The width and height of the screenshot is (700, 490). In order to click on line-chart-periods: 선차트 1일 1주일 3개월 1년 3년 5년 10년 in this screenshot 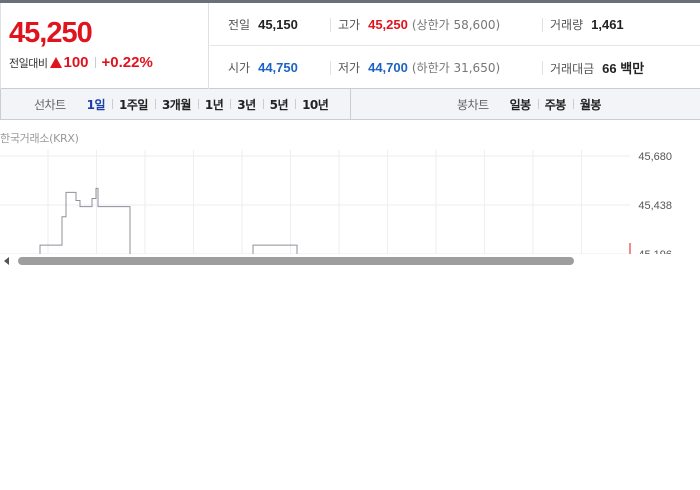, I will do `click(176, 104)`.